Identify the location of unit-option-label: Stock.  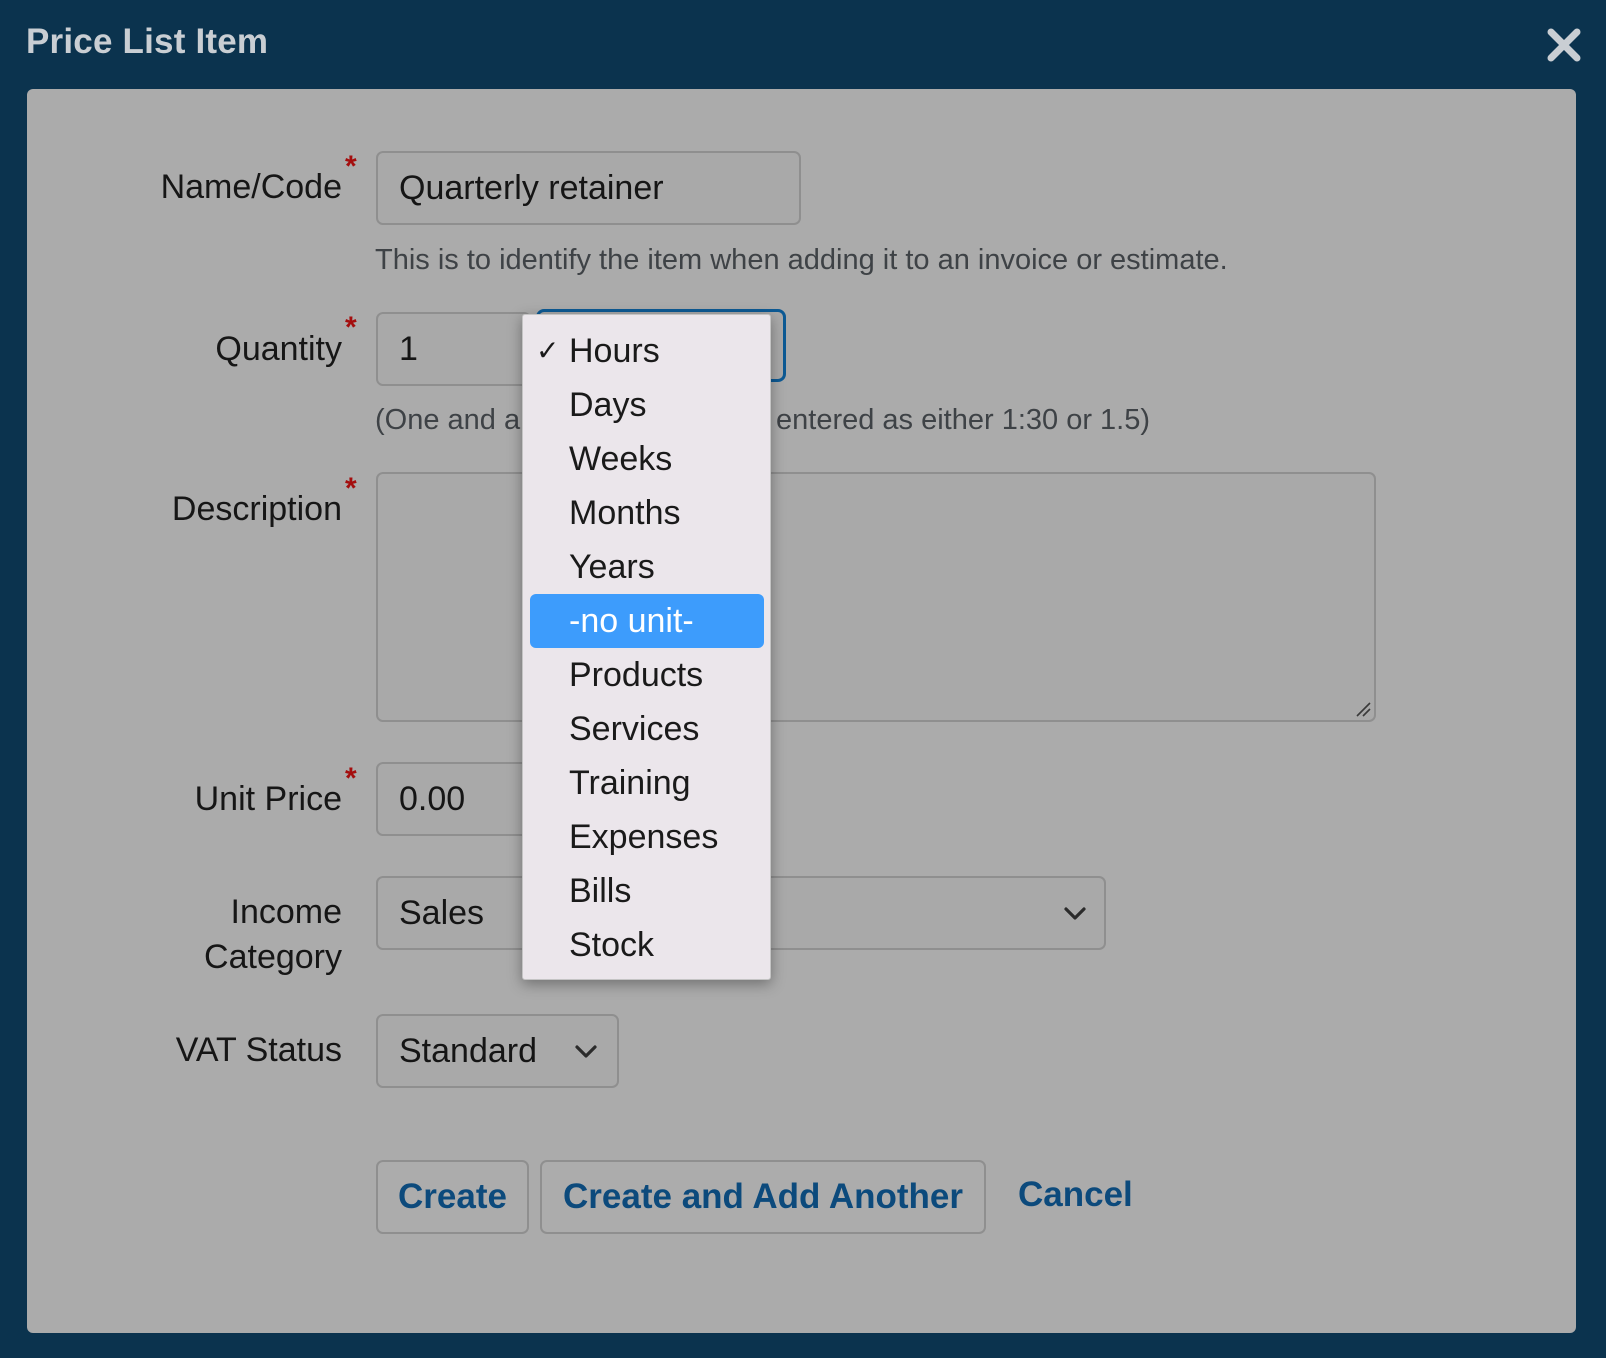
(612, 945).